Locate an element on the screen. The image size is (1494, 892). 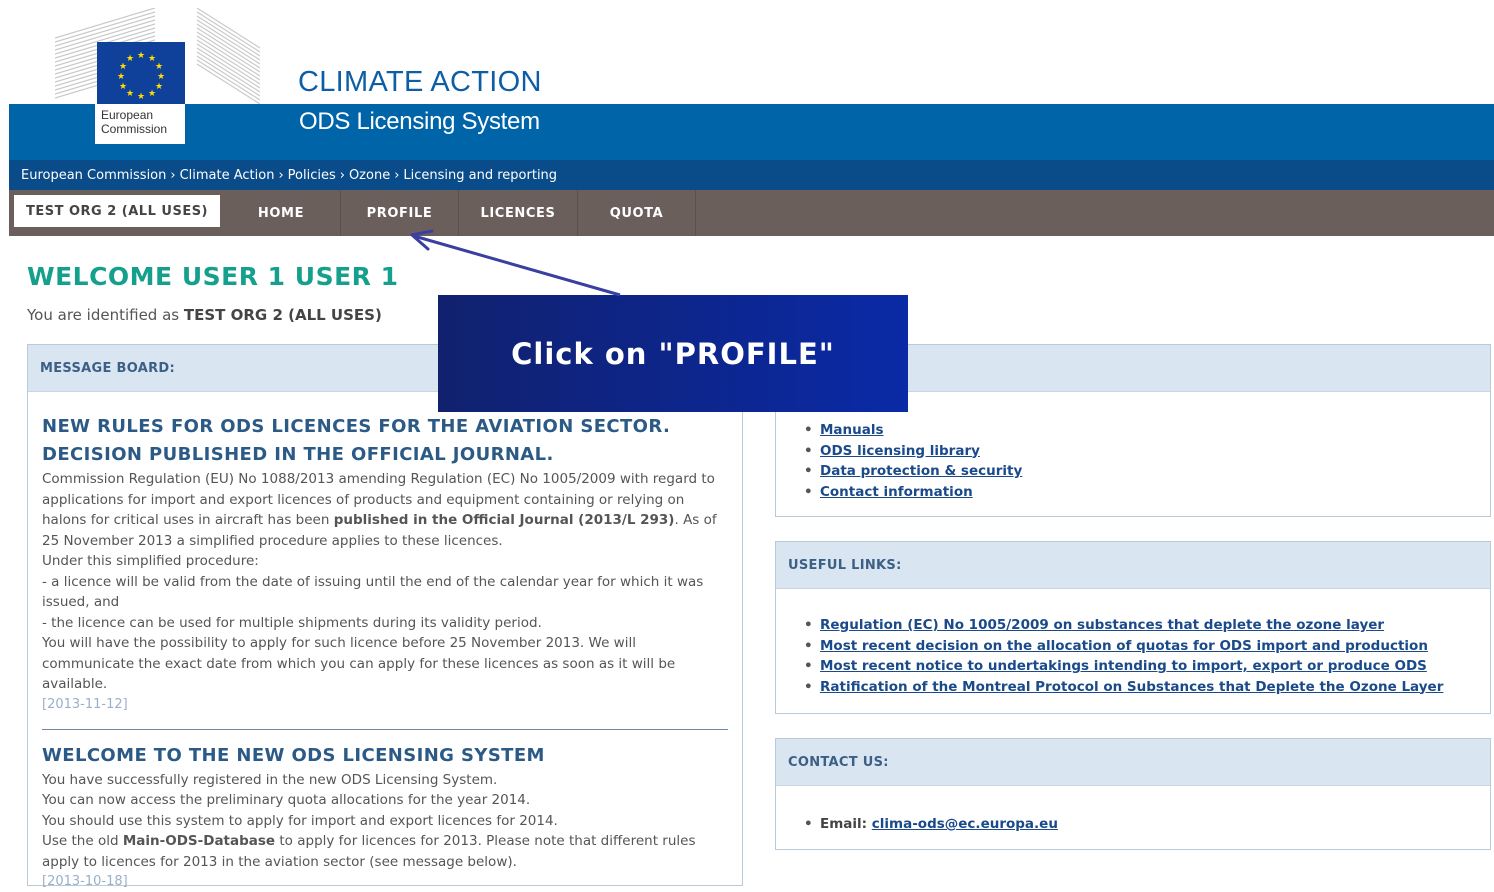
news1-date: [2013-11-12] is located at coordinates (85, 704).